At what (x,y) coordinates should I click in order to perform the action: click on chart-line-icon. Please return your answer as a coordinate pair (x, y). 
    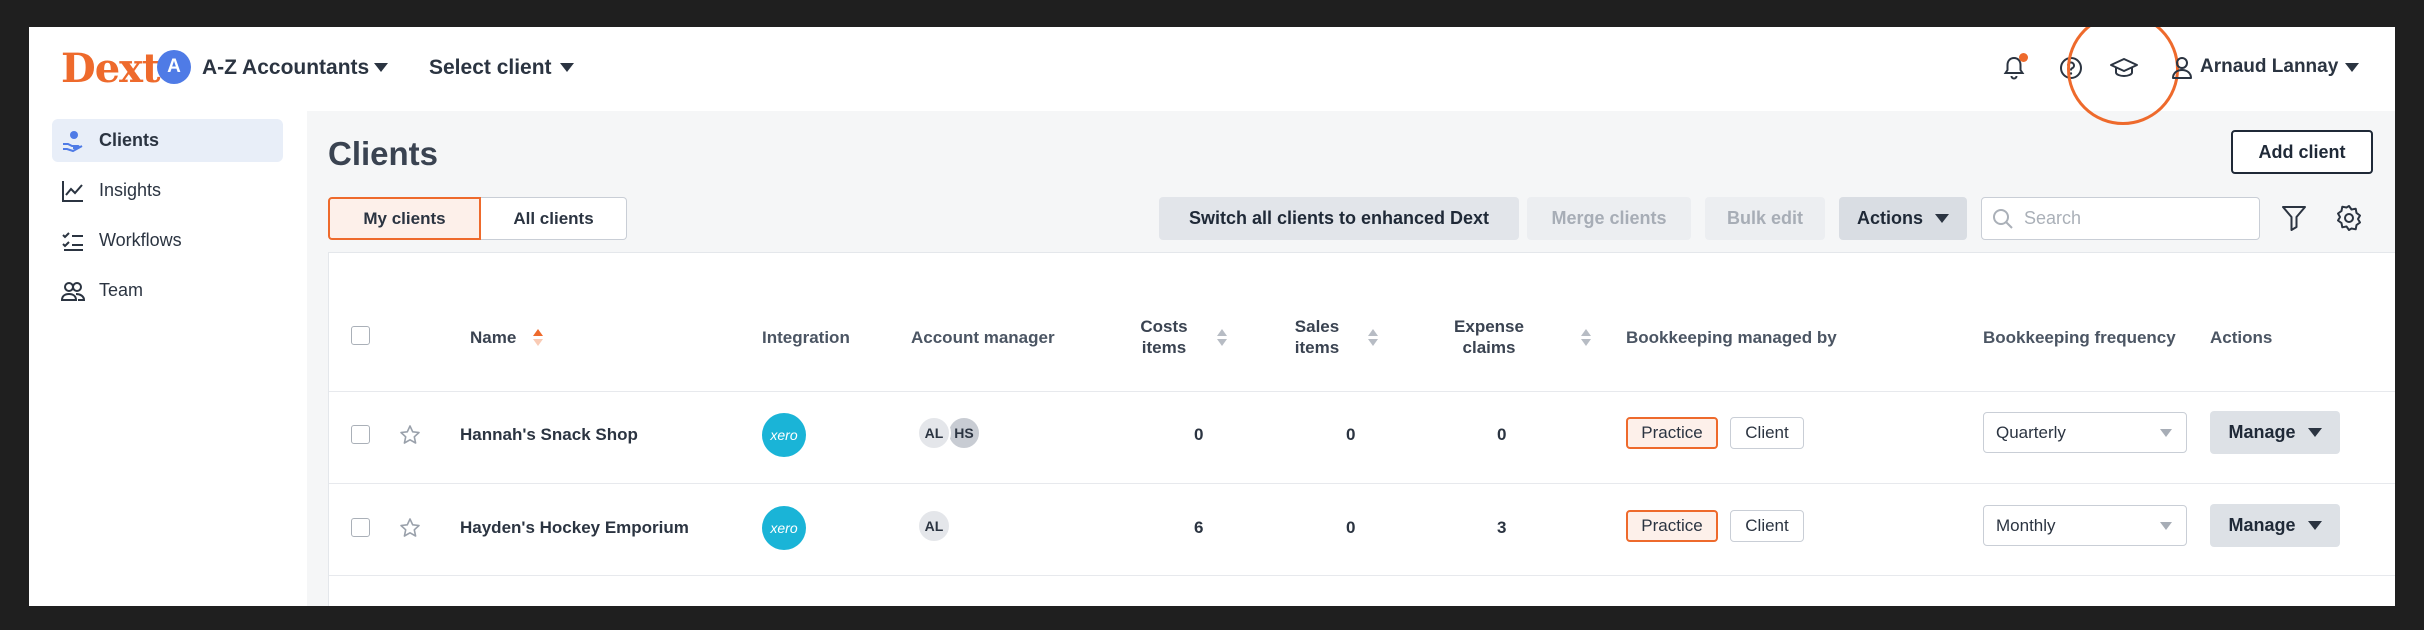
    Looking at the image, I should click on (73, 191).